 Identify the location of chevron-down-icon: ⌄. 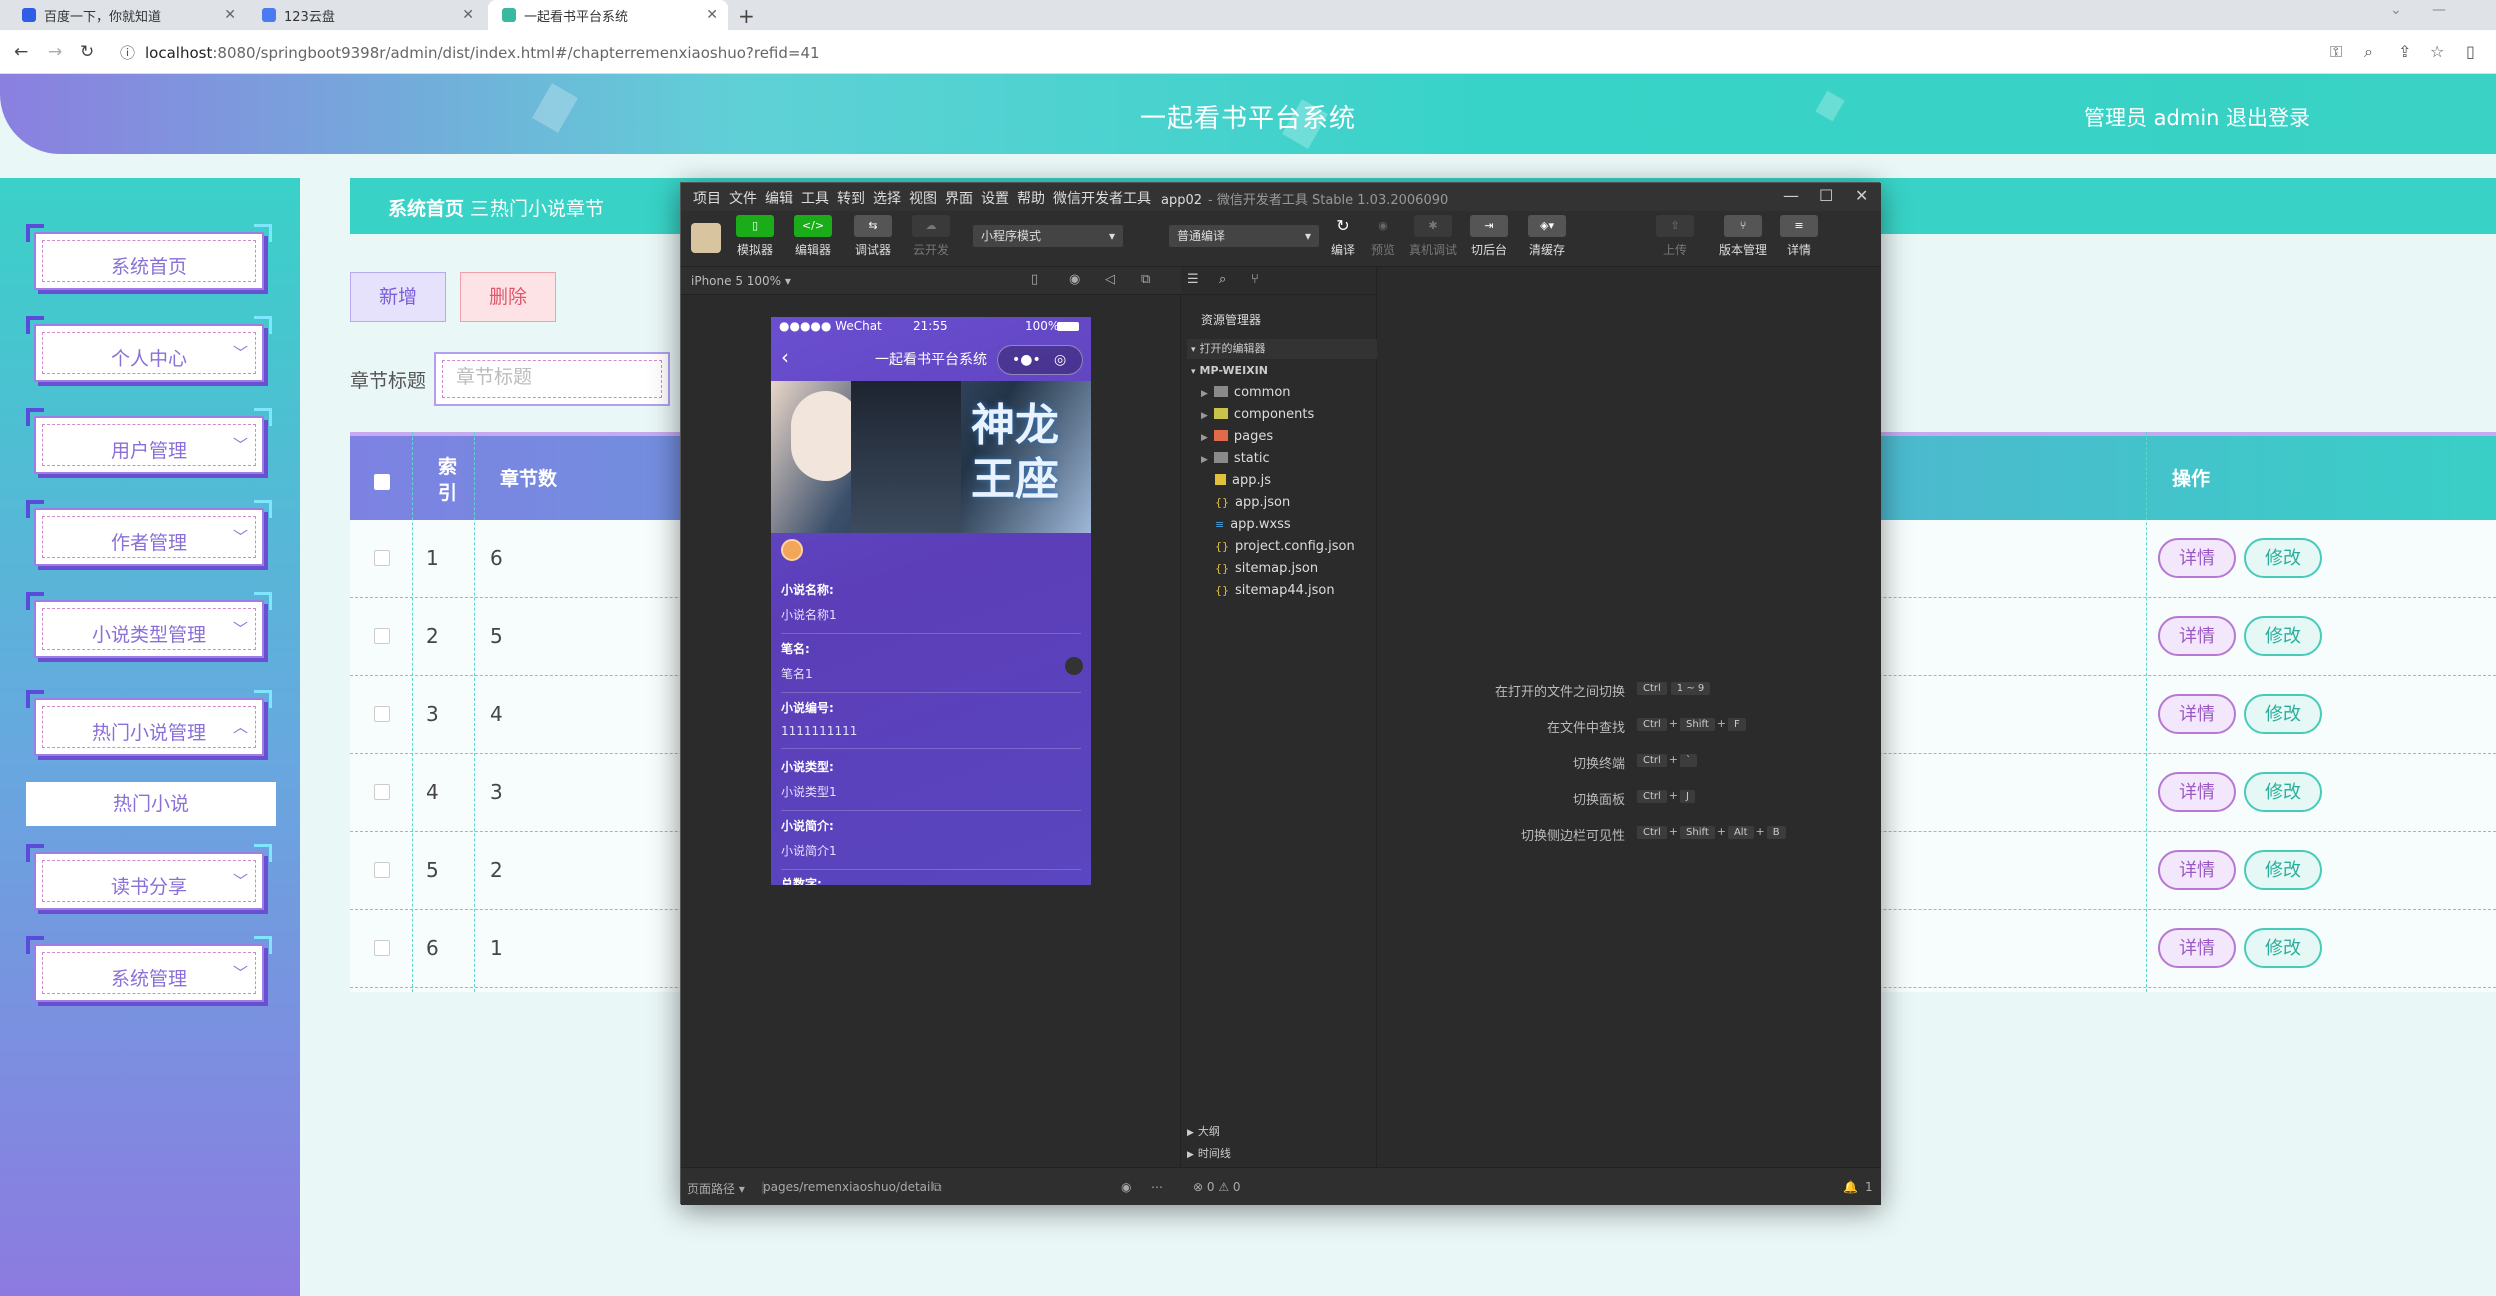
(2396, 10).